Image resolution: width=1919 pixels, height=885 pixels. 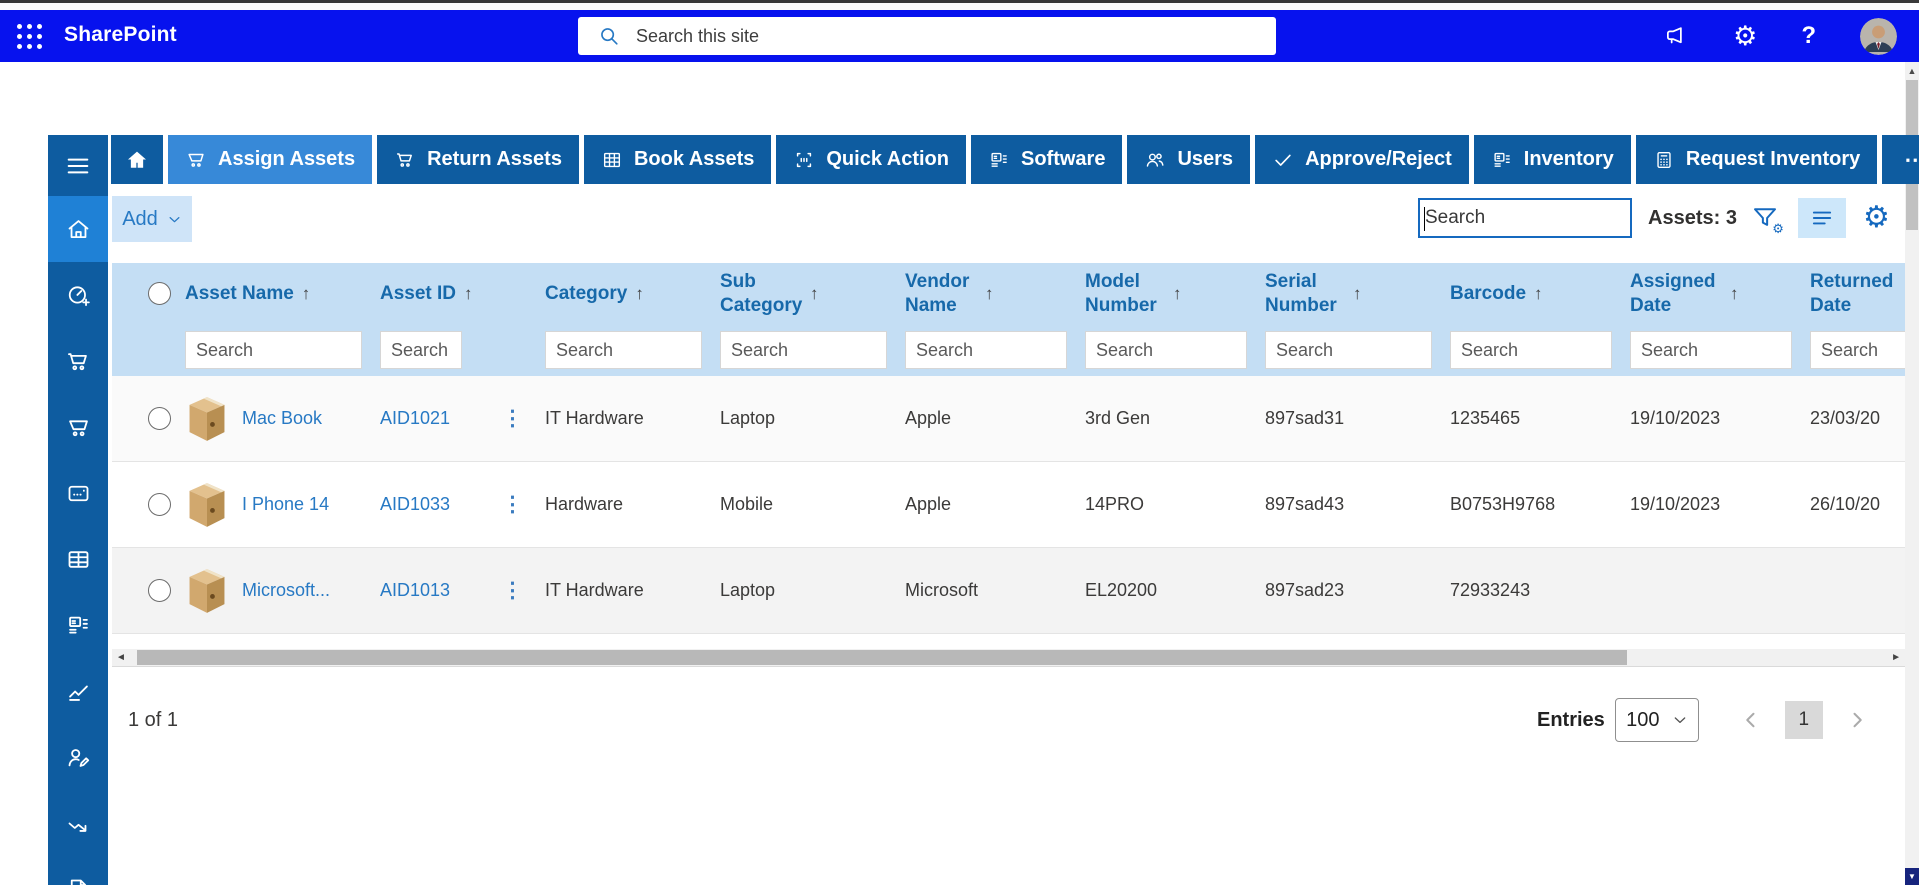 I want to click on brand-title: SharePoint, so click(x=120, y=35).